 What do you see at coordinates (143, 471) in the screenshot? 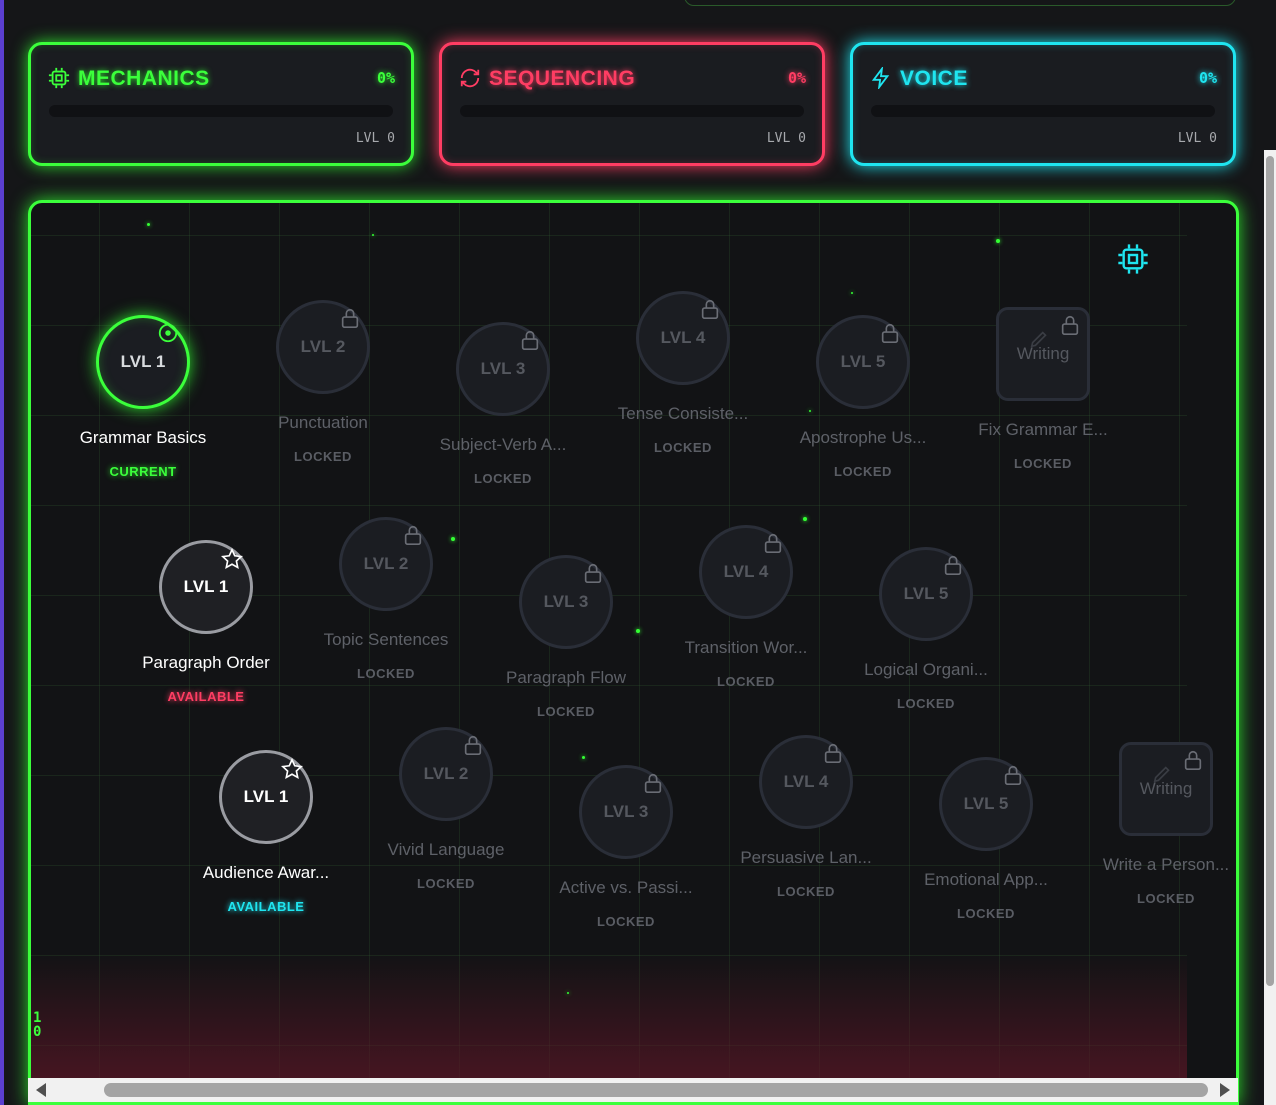
I see `skill-node-status: CURRENT` at bounding box center [143, 471].